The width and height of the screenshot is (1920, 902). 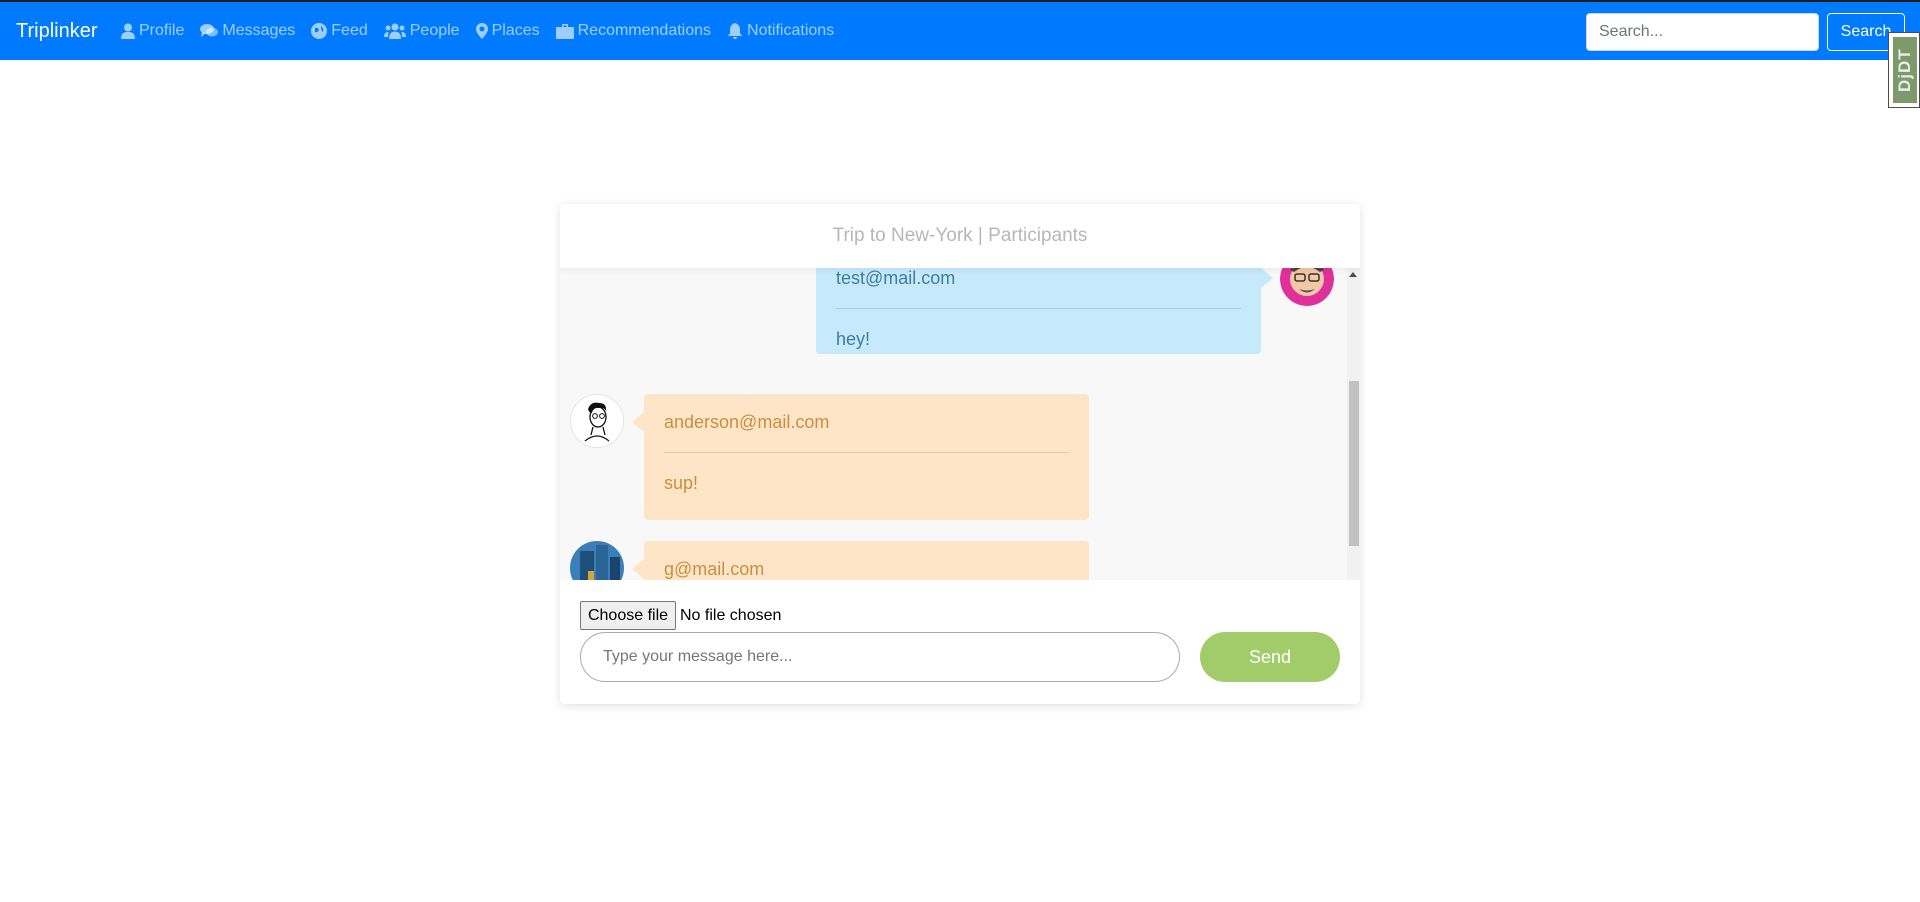 I want to click on nav-item-feed: Feed, so click(x=339, y=31).